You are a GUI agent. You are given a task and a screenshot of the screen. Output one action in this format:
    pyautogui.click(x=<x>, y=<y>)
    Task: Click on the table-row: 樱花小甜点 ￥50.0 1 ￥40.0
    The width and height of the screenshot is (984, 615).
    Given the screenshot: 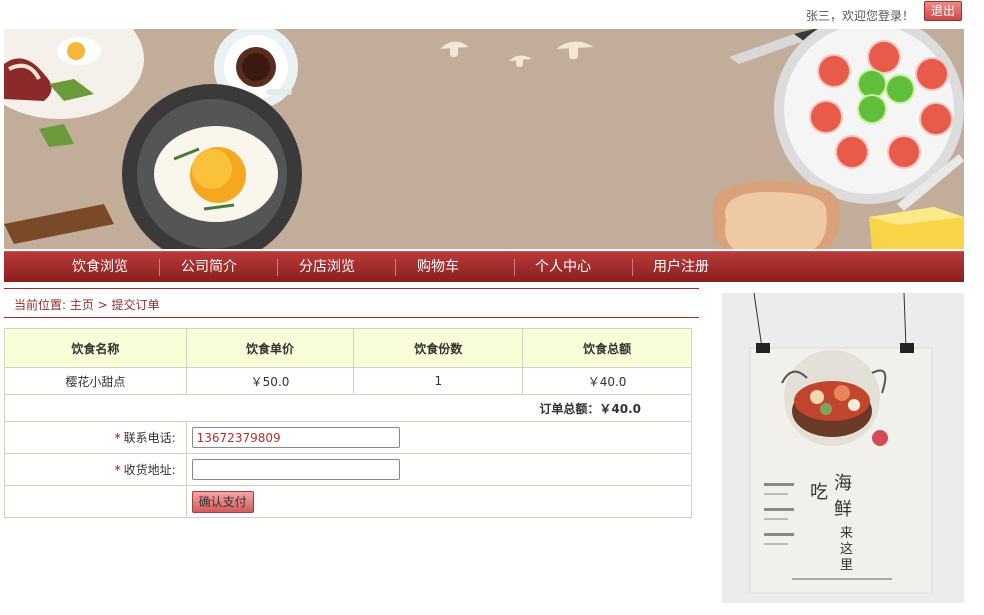 What is the action you would take?
    pyautogui.click(x=348, y=381)
    